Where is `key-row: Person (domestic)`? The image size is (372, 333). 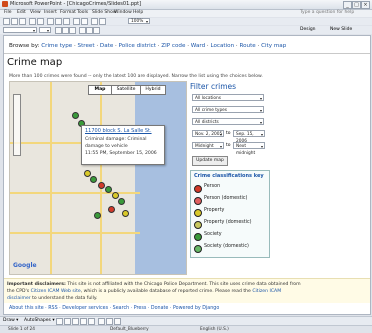 key-row: Person (domestic) is located at coordinates (230, 200).